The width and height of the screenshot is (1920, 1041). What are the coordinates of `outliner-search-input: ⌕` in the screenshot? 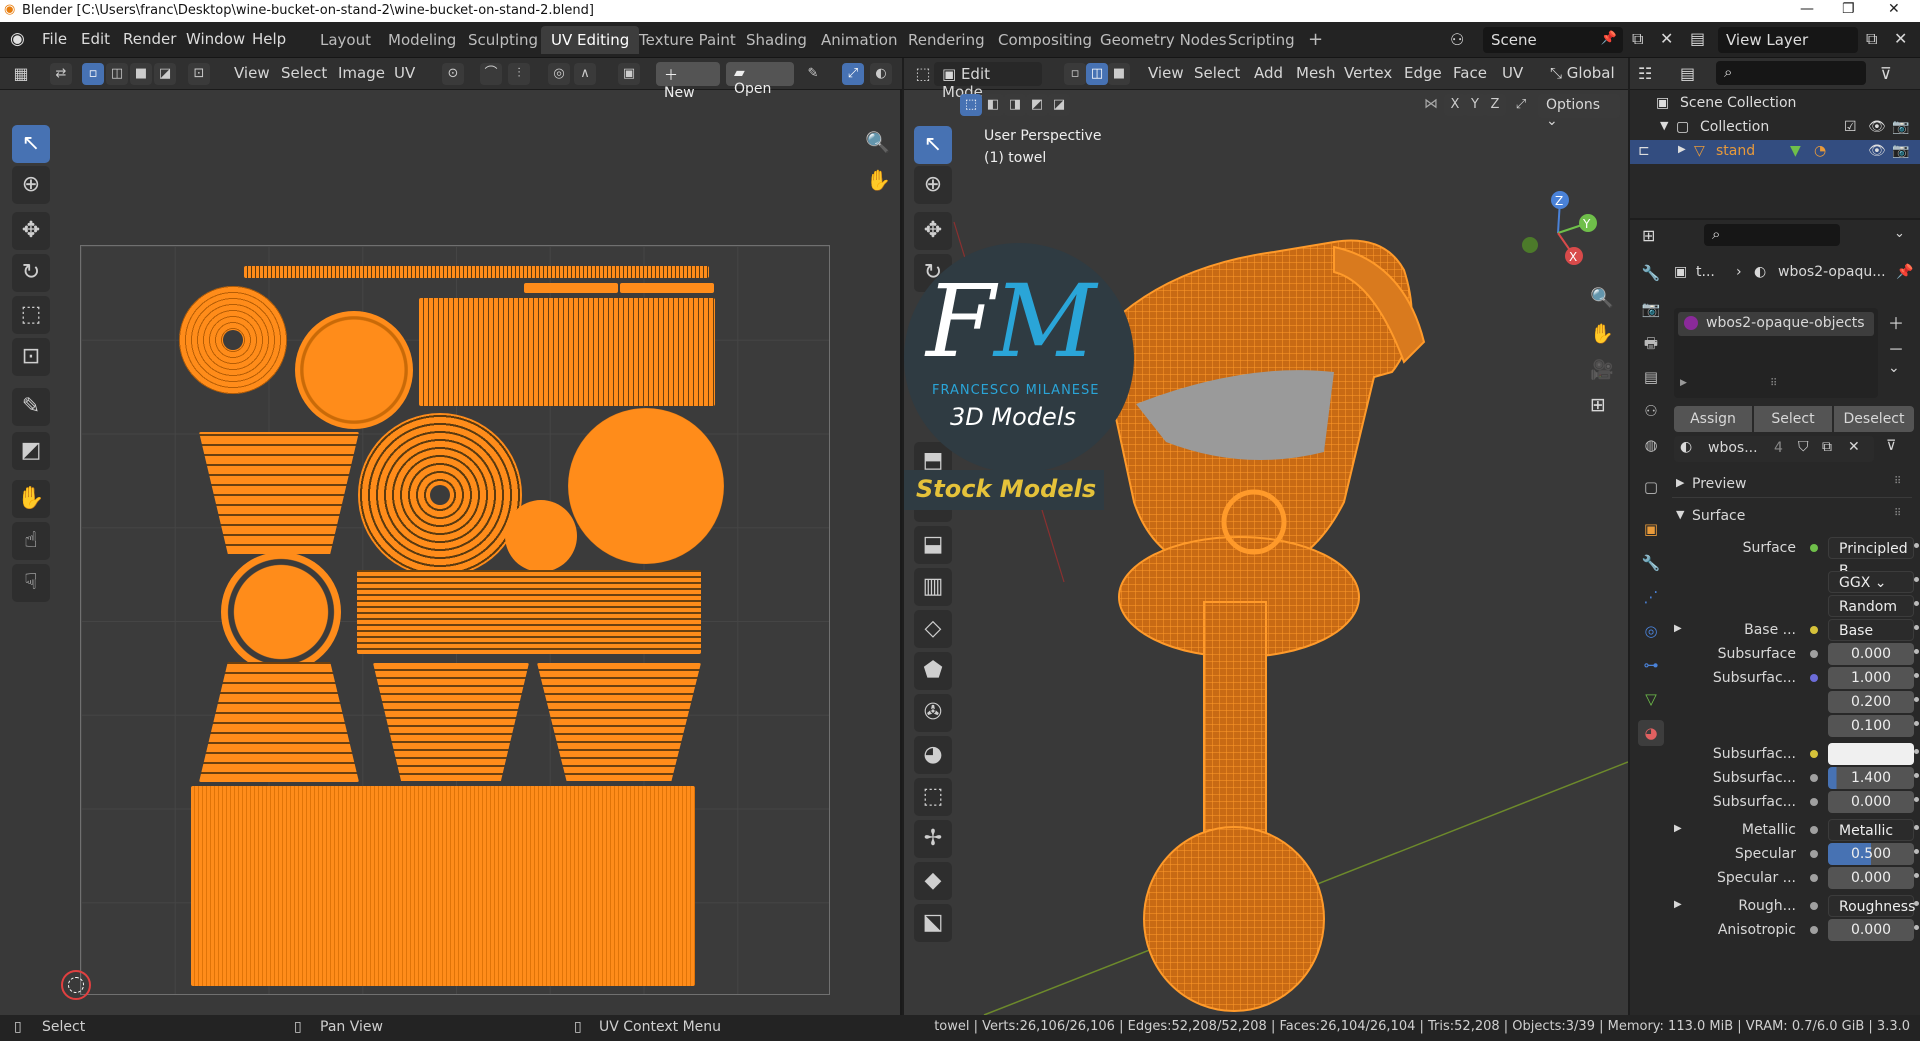 It's located at (1791, 73).